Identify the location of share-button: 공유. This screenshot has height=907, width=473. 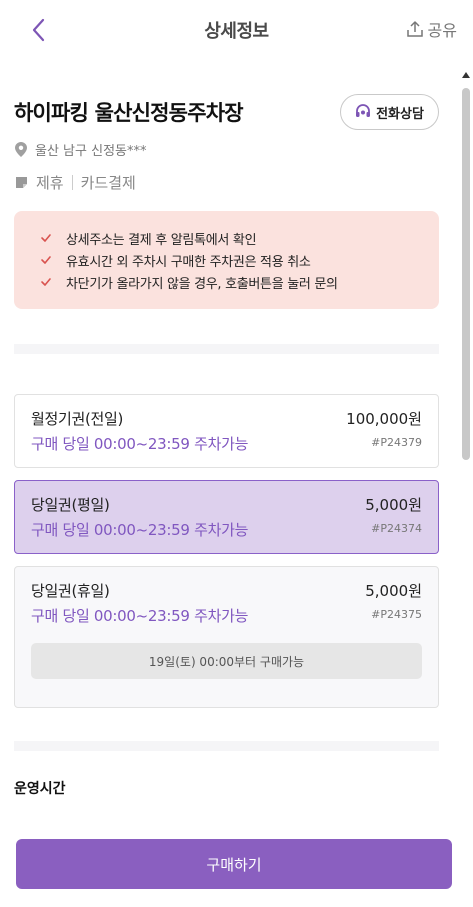
(431, 29).